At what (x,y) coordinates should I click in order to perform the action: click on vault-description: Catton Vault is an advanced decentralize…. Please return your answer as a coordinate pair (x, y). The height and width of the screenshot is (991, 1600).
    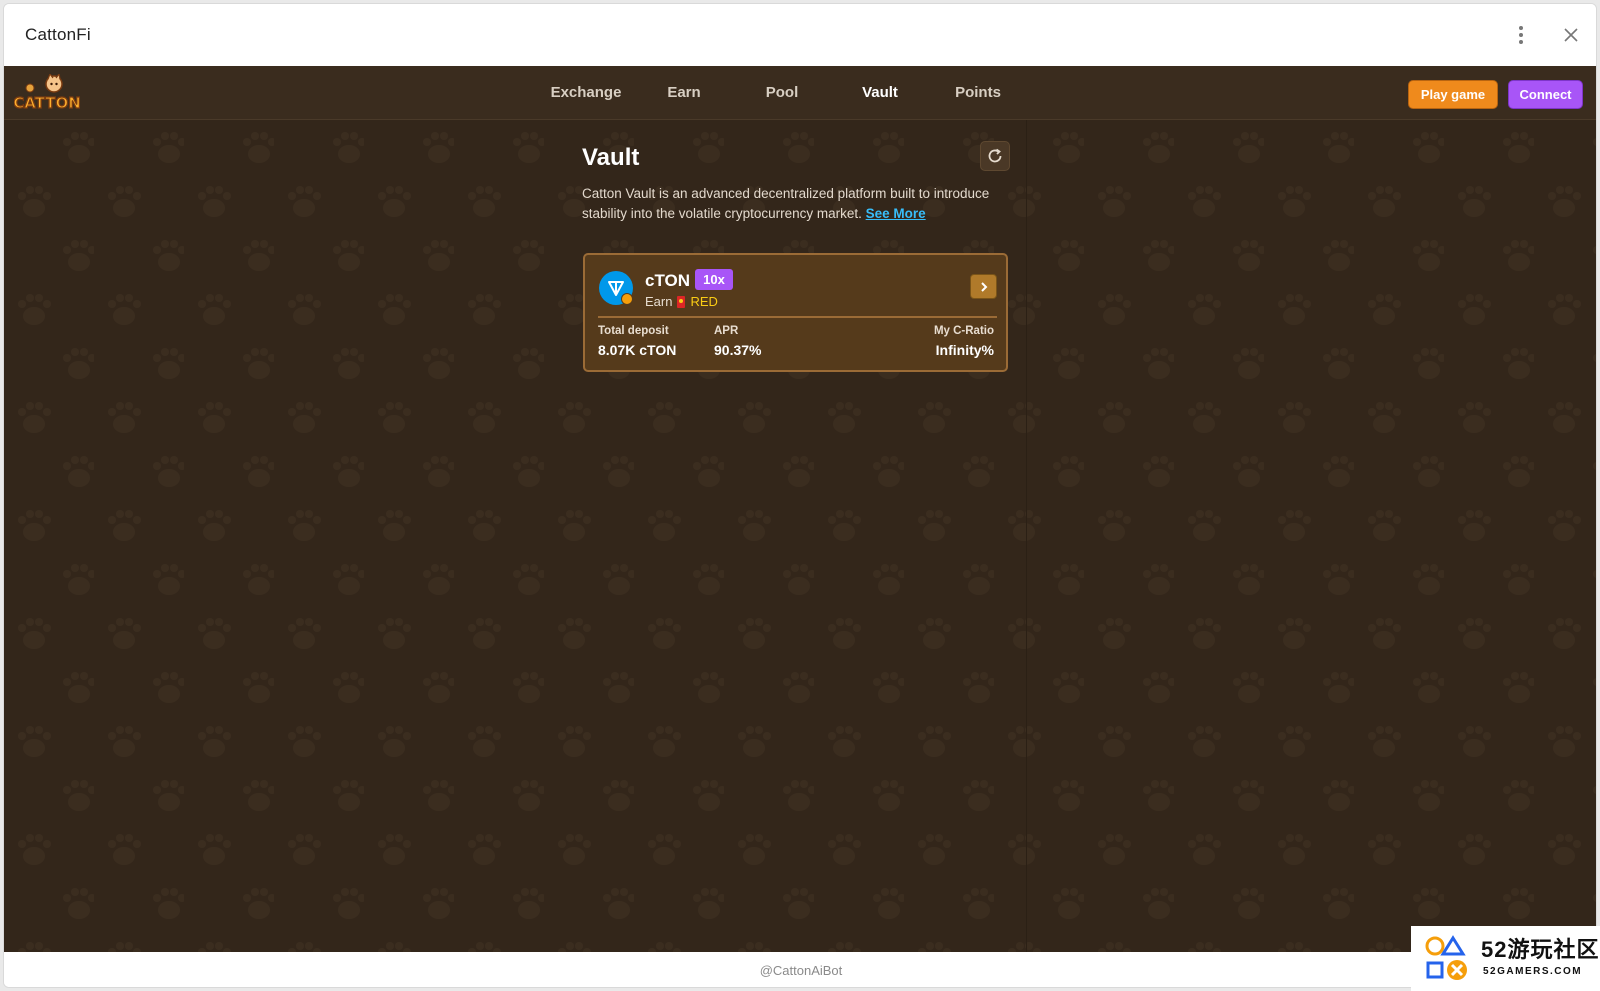
    Looking at the image, I should click on (792, 204).